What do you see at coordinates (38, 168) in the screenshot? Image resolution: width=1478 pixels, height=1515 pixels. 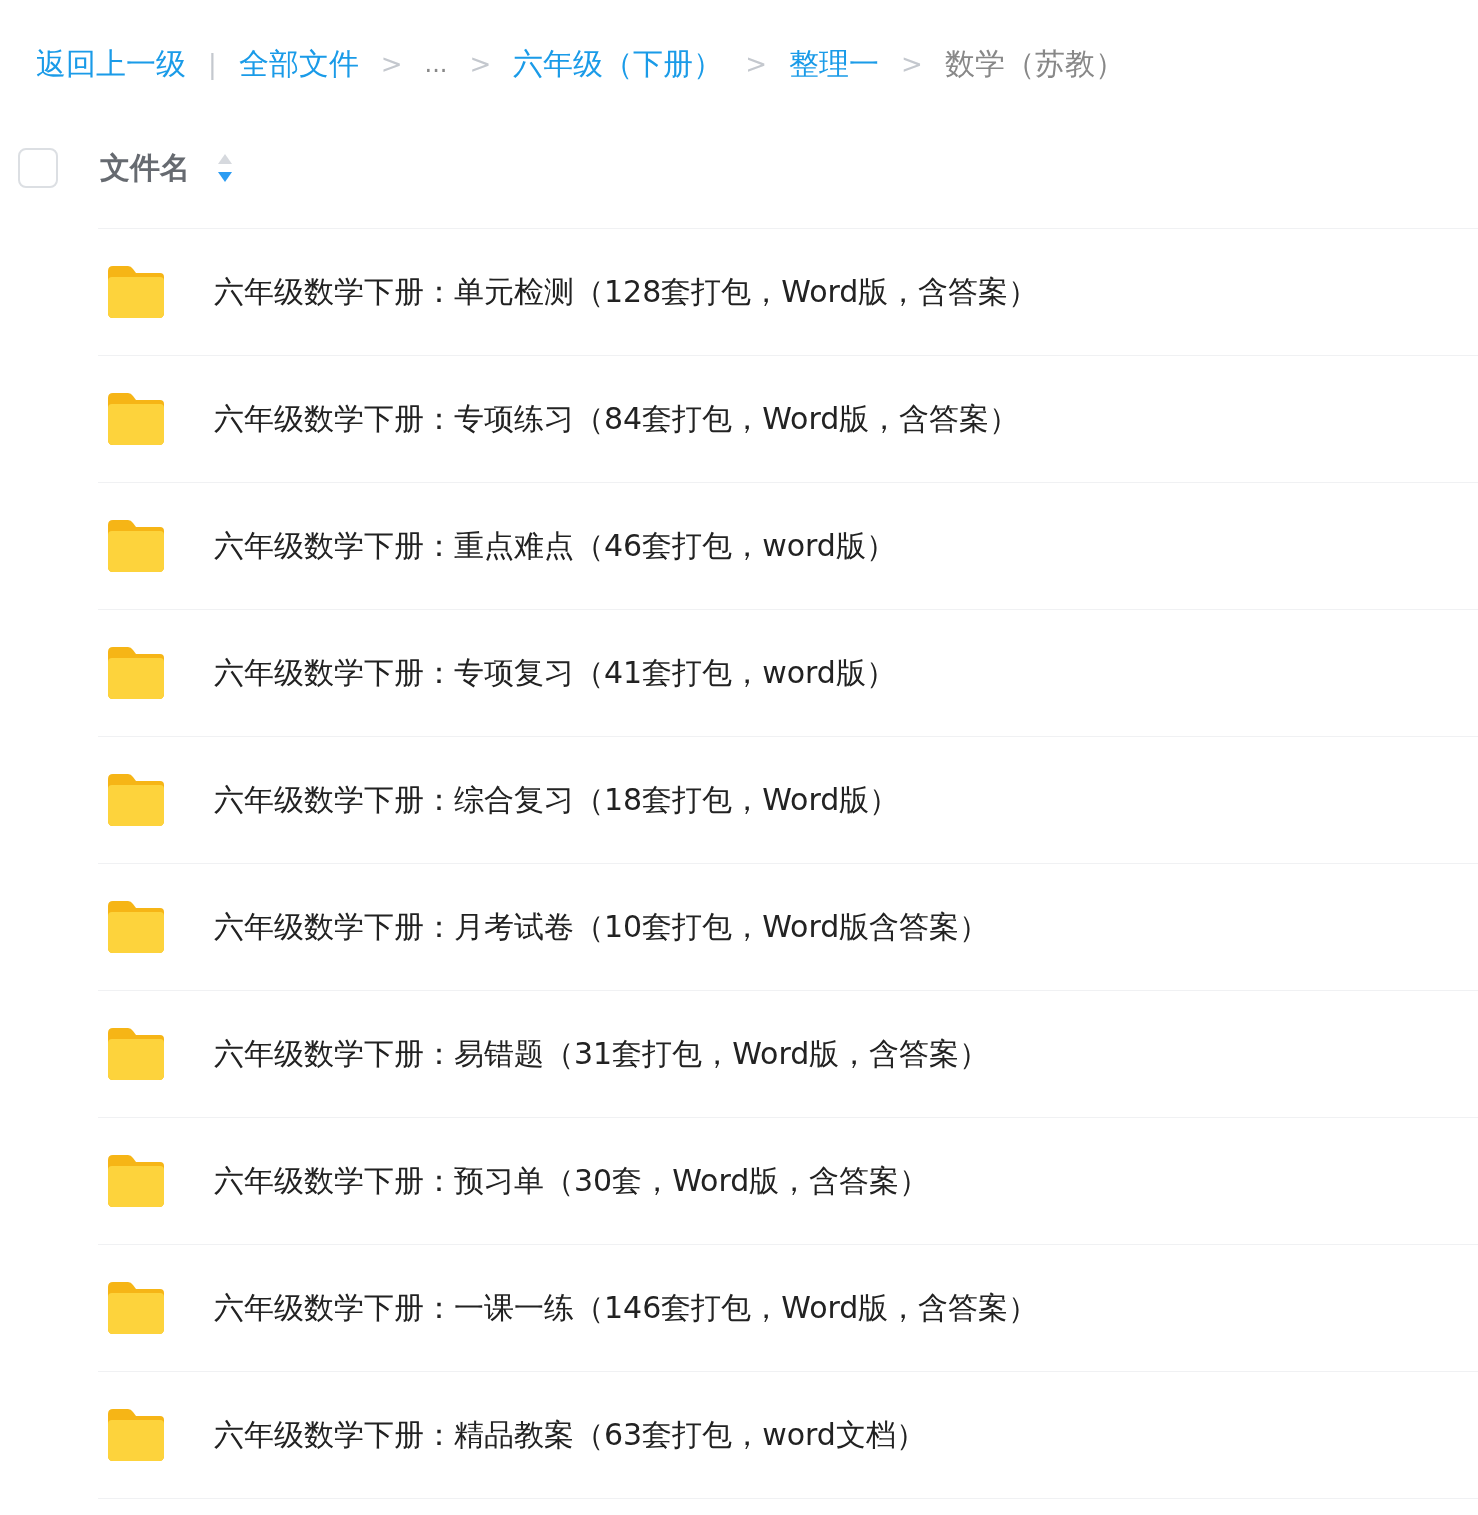 I see `select-all-checkbox` at bounding box center [38, 168].